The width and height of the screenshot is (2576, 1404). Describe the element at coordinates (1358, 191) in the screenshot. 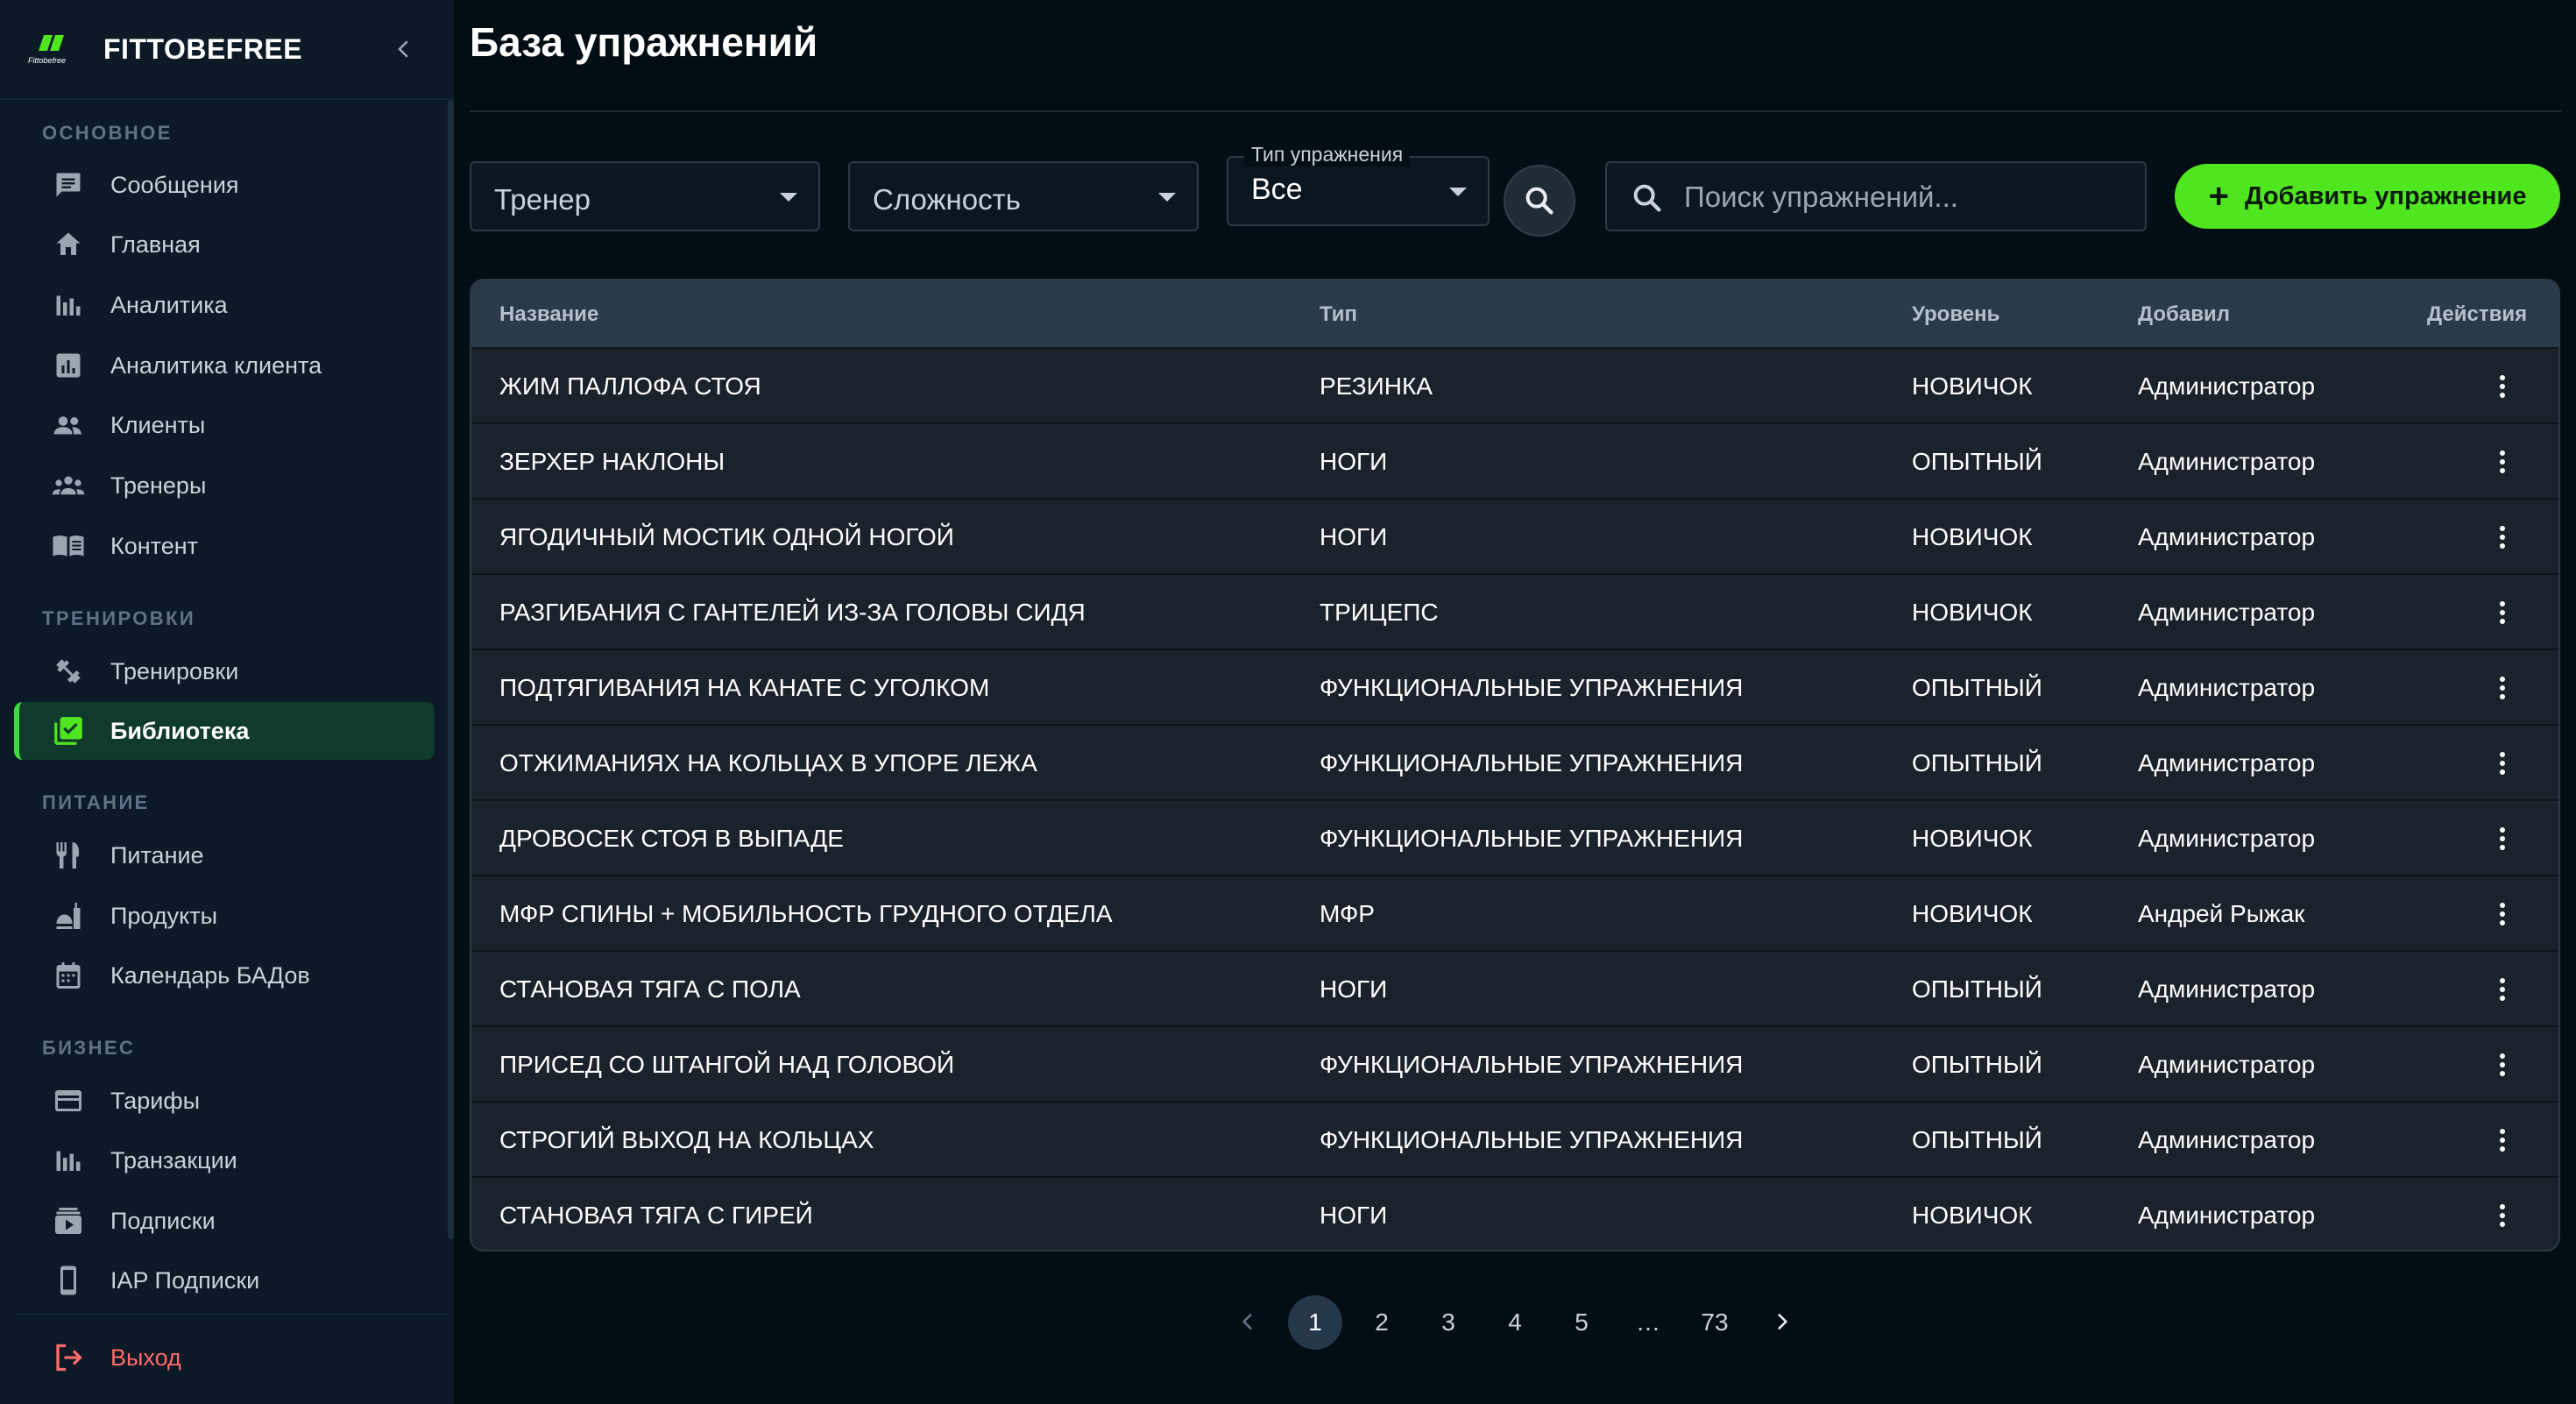

I see `exercise-type-select: Все` at that location.